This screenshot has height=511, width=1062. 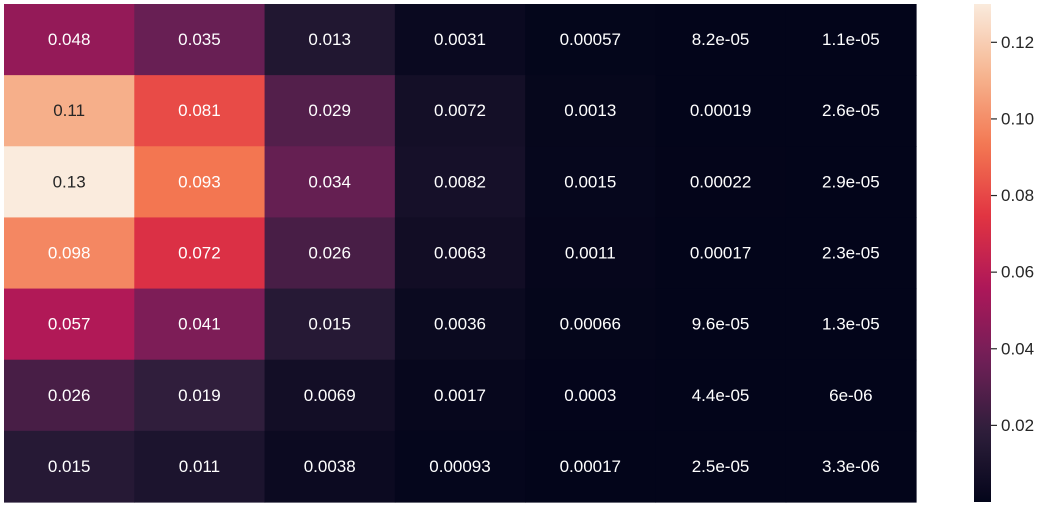 What do you see at coordinates (590, 324) in the screenshot?
I see `heatmap-cell-label-r4-c4: 0.00066` at bounding box center [590, 324].